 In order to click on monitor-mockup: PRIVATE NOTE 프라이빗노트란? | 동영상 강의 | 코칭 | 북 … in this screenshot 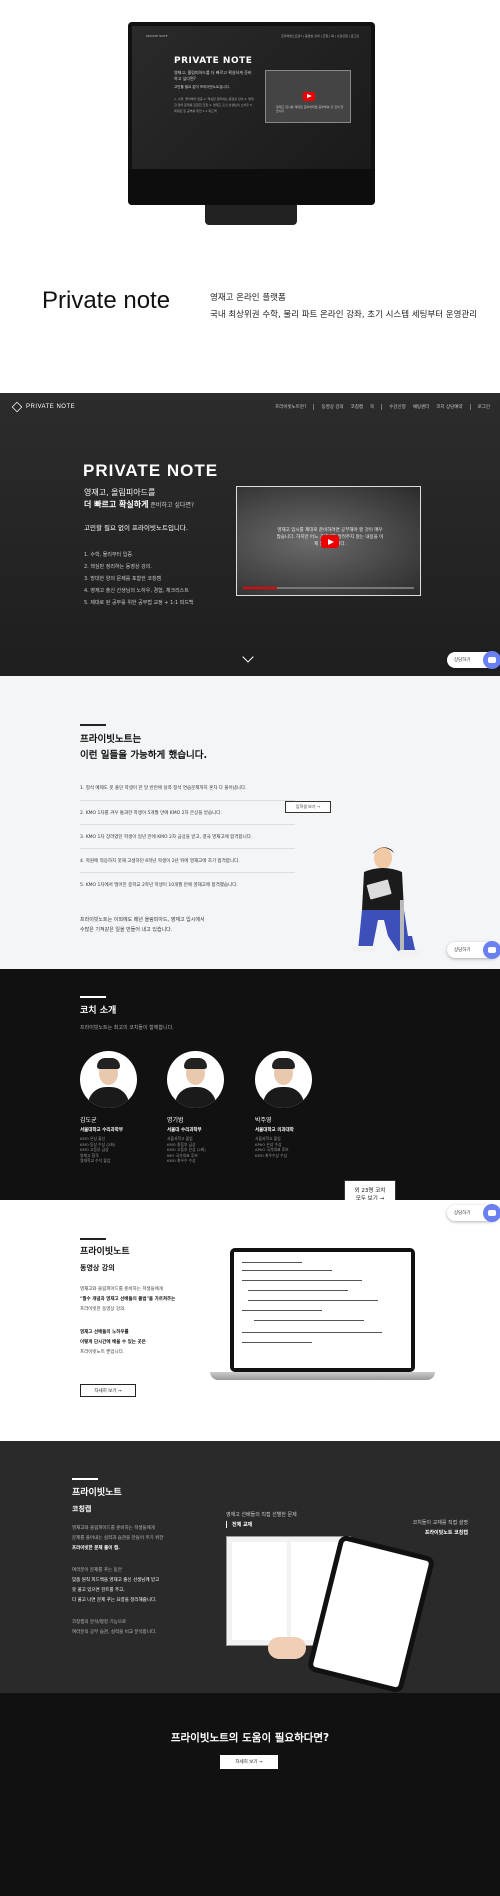, I will do `click(251, 113)`.